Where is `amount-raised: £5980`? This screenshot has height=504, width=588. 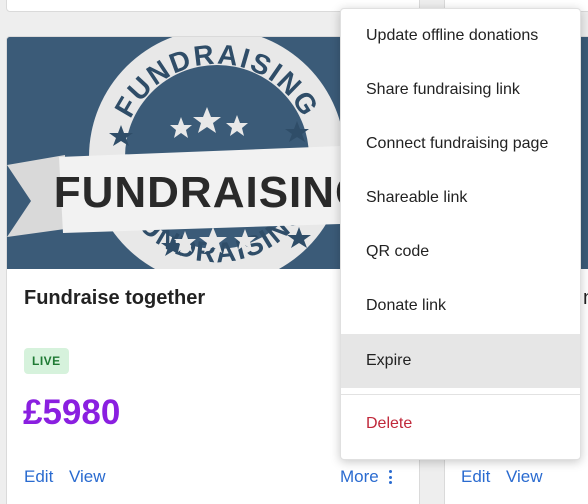
amount-raised: £5980 is located at coordinates (72, 412).